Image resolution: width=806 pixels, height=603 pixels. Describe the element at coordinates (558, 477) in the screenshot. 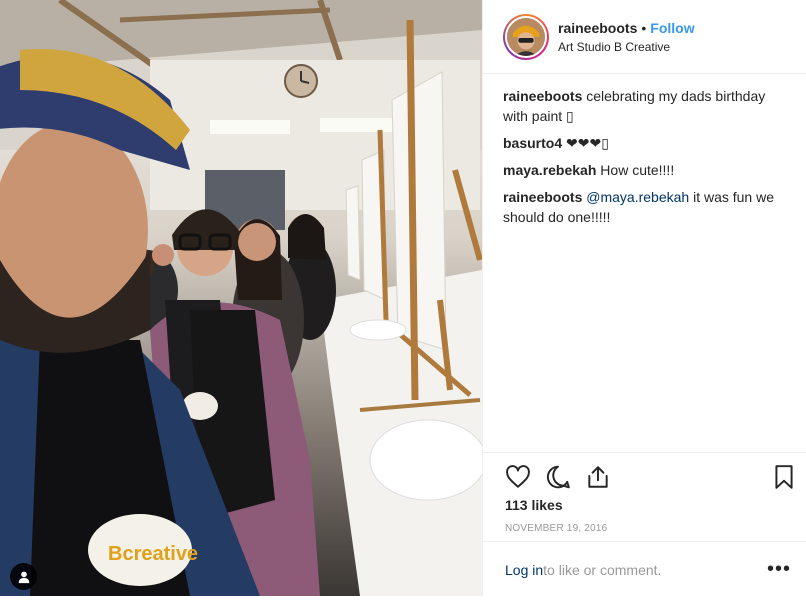

I see `comment-icon` at that location.